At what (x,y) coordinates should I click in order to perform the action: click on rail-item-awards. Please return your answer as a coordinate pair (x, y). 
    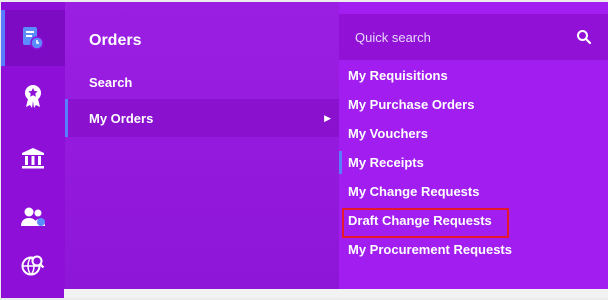
    Looking at the image, I should click on (33, 96).